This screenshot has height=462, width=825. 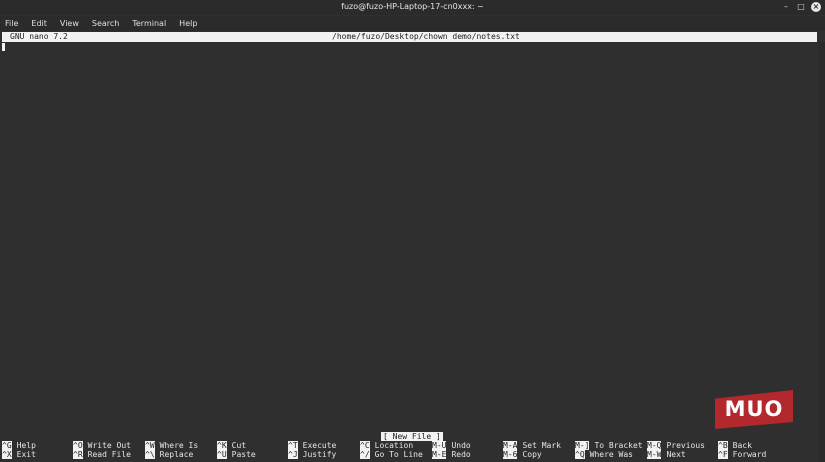 What do you see at coordinates (26, 445) in the screenshot?
I see `shortcut-label: Help` at bounding box center [26, 445].